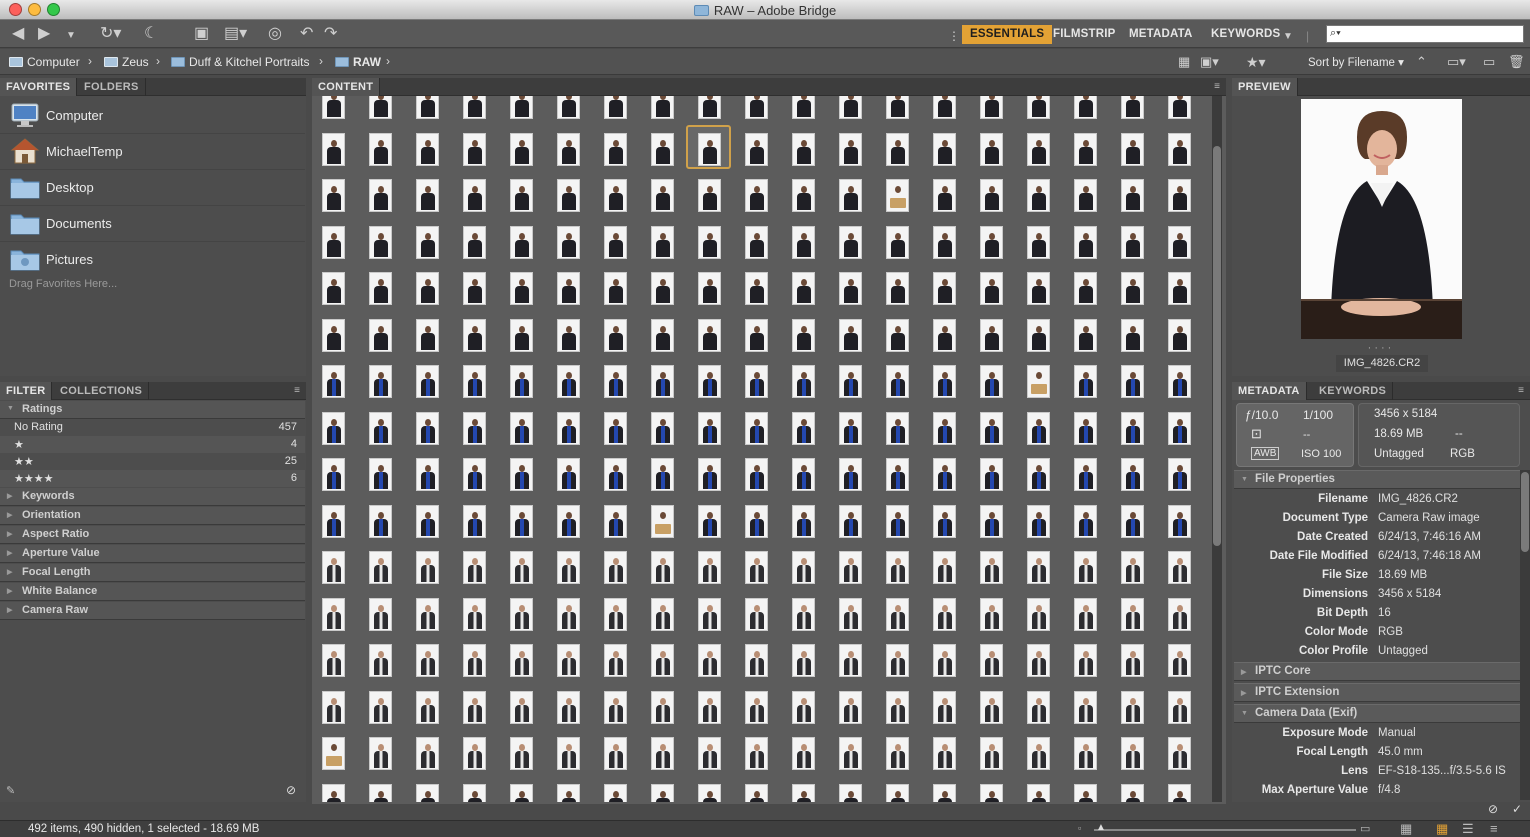  Describe the element at coordinates (1378, 500) in the screenshot. I see `file-property-row: Filename IMG_4826.CR2` at that location.